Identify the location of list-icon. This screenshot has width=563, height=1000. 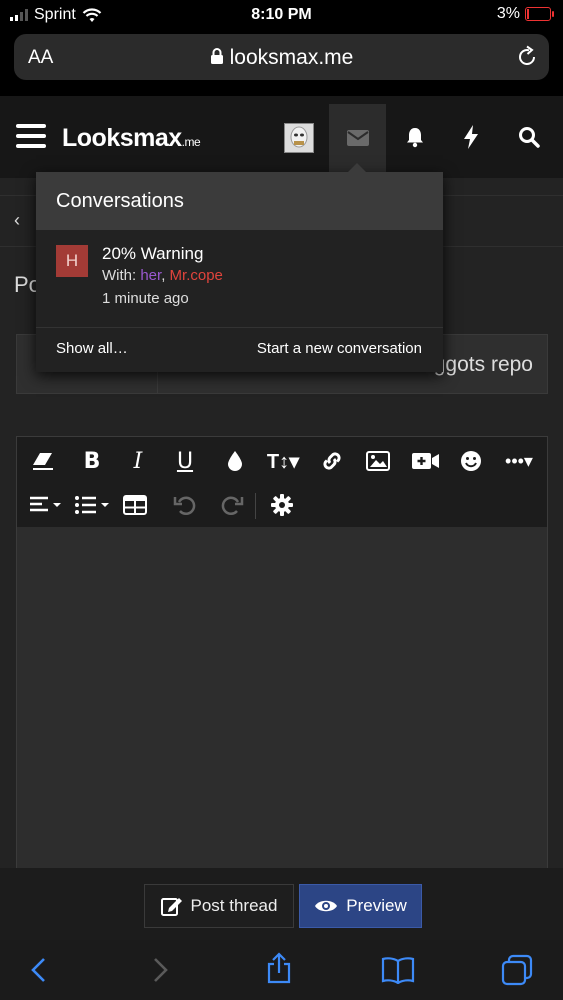
(92, 505).